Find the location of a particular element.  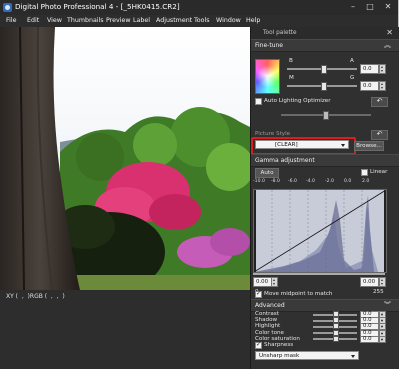

close-button: ✕ is located at coordinates (388, 7).